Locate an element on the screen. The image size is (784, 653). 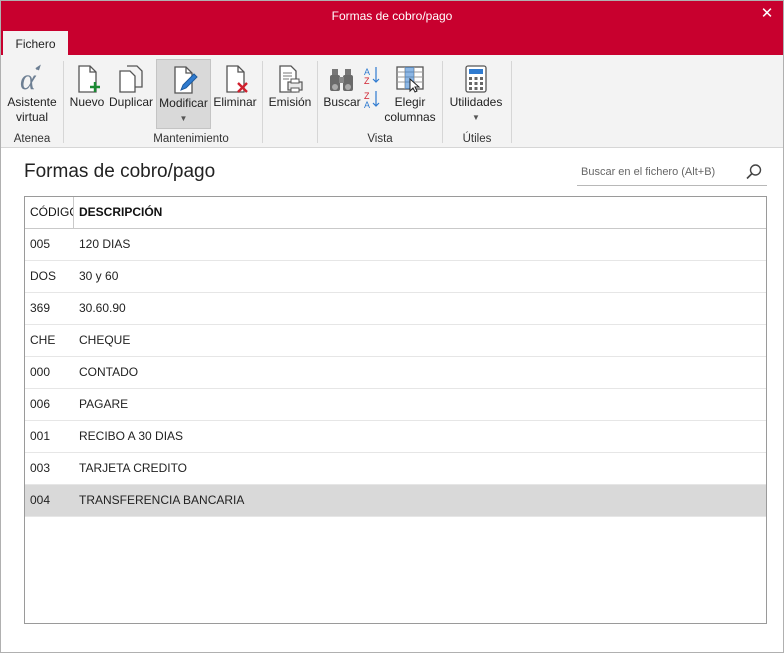
nuevo-label: Nuevo is located at coordinates (87, 102).